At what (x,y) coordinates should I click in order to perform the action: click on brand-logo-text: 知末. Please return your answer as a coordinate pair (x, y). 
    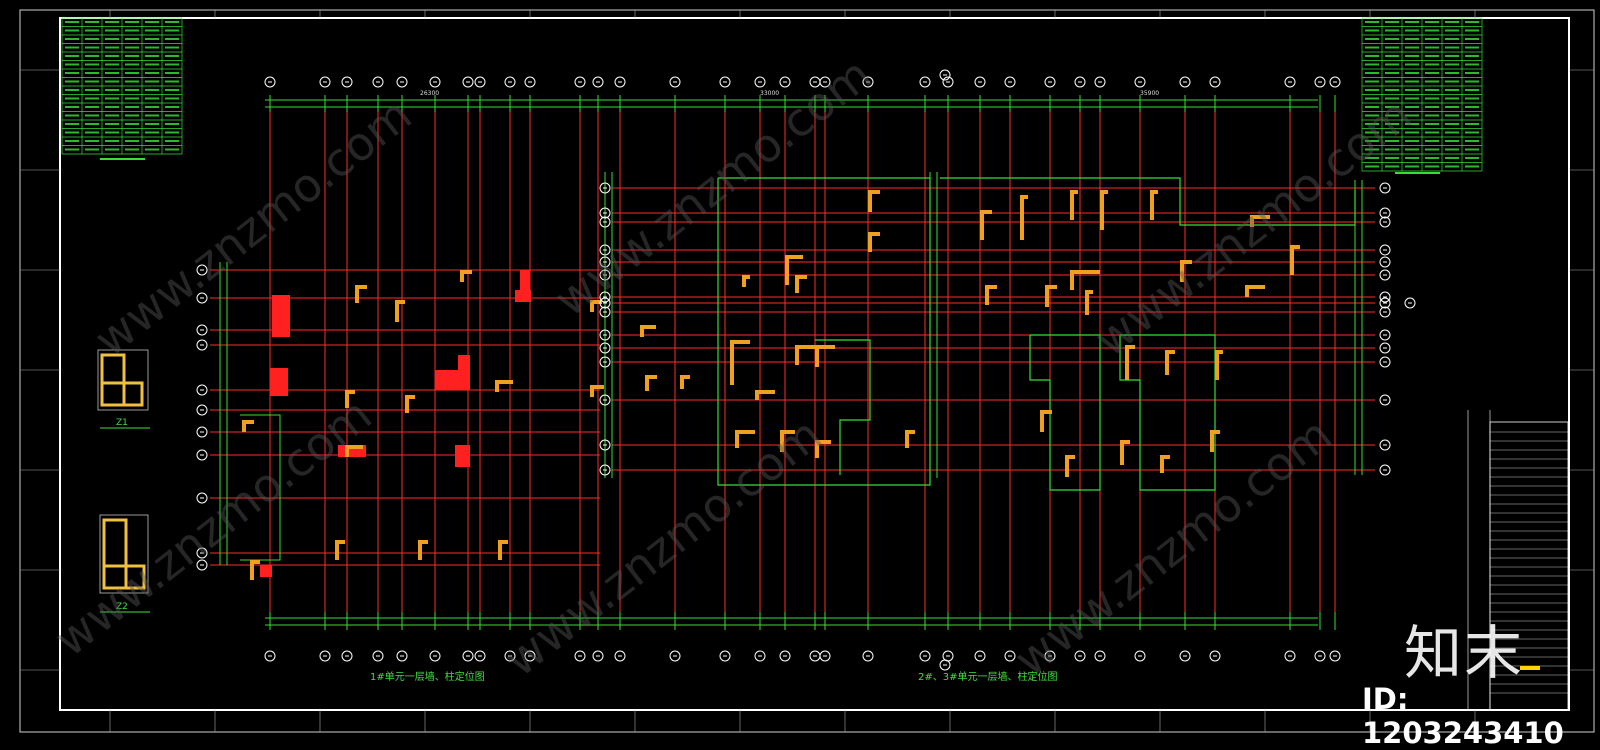
    Looking at the image, I should click on (1464, 653).